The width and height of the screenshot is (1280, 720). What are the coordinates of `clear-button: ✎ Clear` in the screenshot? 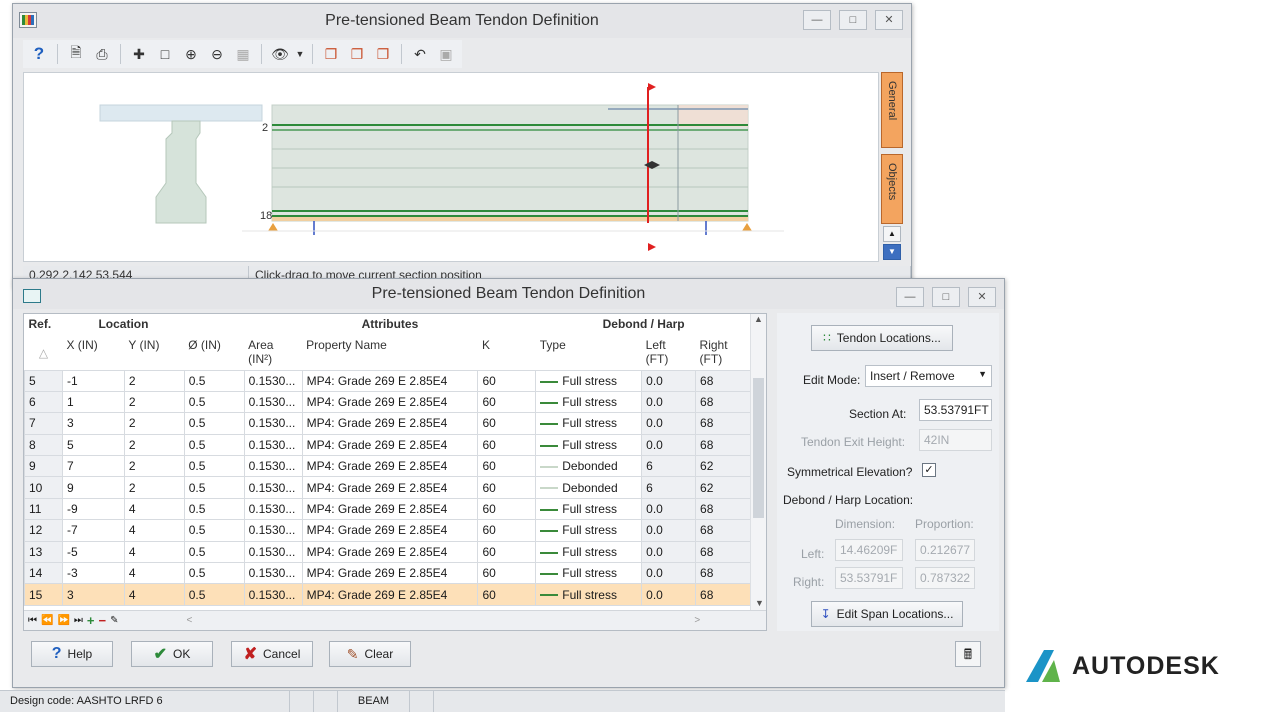 It's located at (370, 654).